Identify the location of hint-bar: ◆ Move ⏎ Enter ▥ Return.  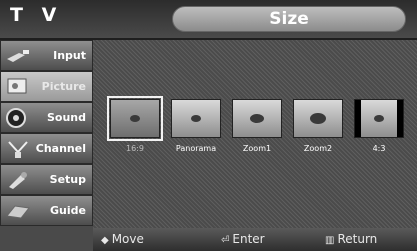
(255, 239).